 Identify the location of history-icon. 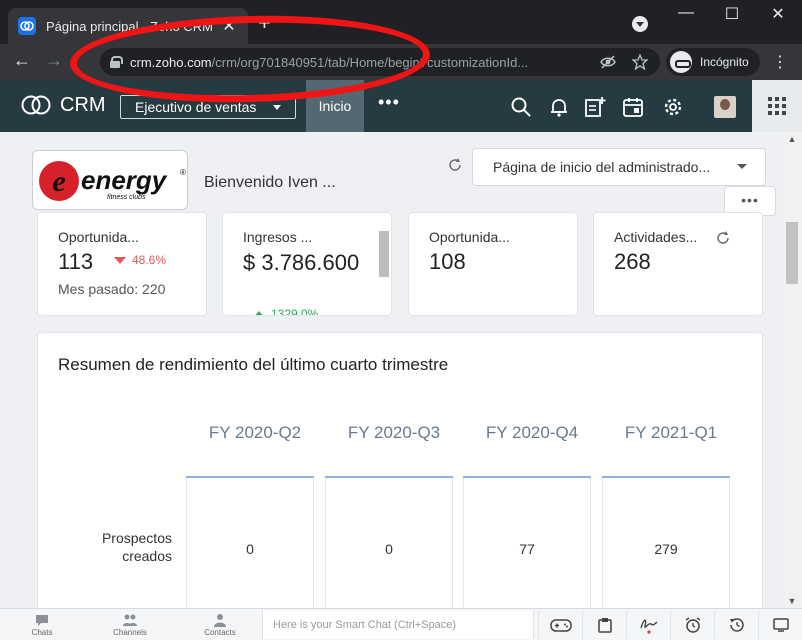
(736, 625).